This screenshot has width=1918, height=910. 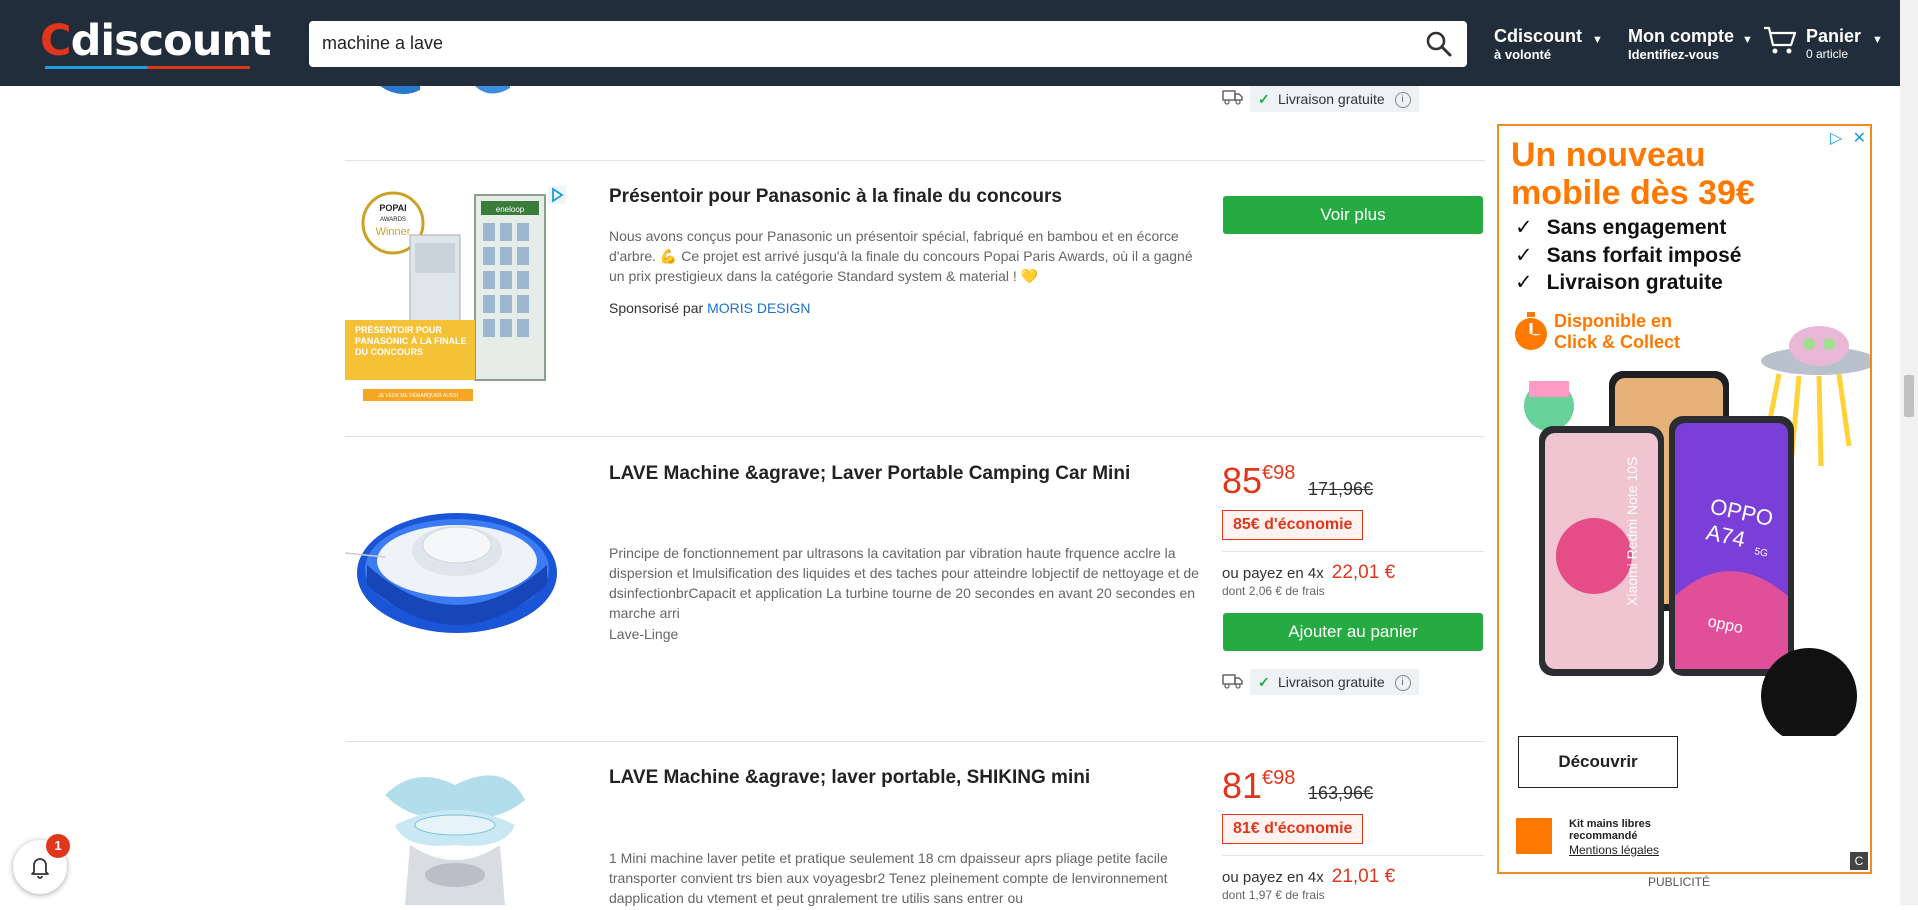 I want to click on installment-line: ou payez en 4x 21,01 €, so click(x=1308, y=877).